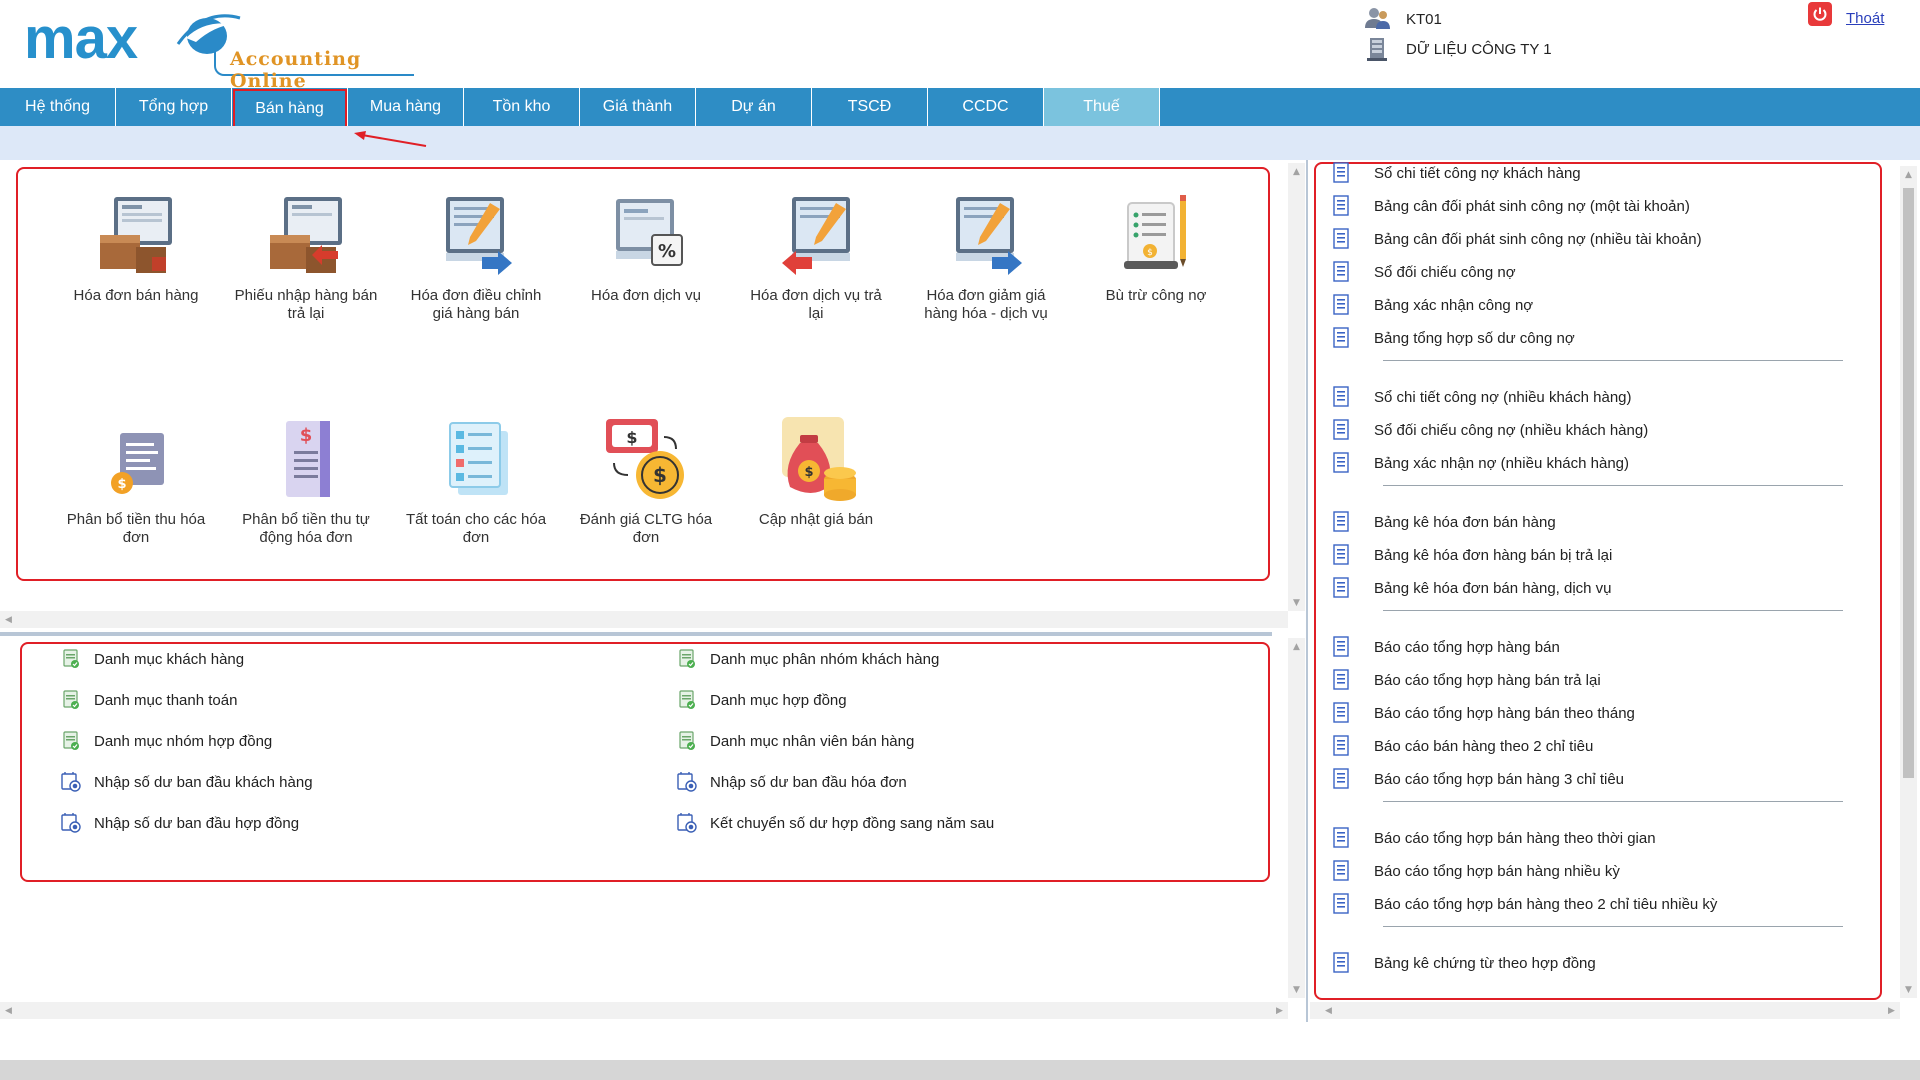 This screenshot has width=1920, height=1080. Describe the element at coordinates (58, 107) in the screenshot. I see `nav-tab-he-thong: Hệ thống` at that location.